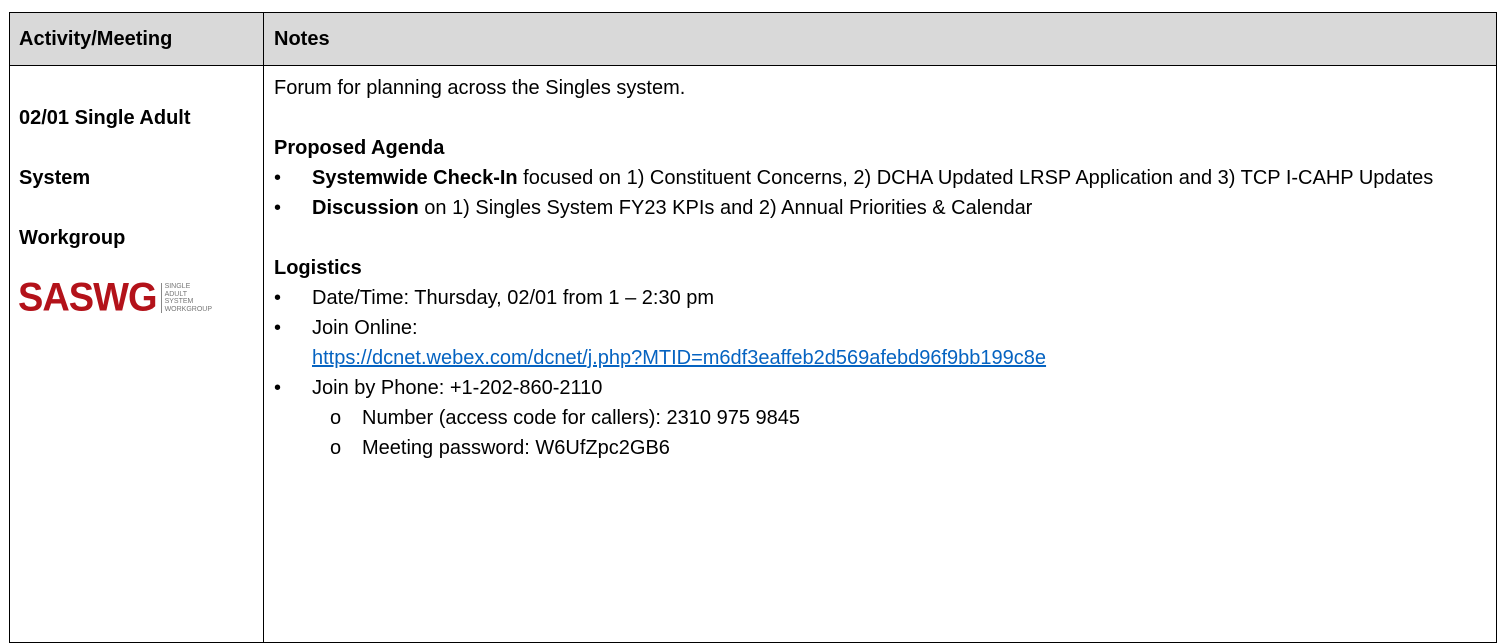 This screenshot has width=1502, height=643. What do you see at coordinates (136, 39) in the screenshot?
I see `header-activity: Activity/Meeting` at bounding box center [136, 39].